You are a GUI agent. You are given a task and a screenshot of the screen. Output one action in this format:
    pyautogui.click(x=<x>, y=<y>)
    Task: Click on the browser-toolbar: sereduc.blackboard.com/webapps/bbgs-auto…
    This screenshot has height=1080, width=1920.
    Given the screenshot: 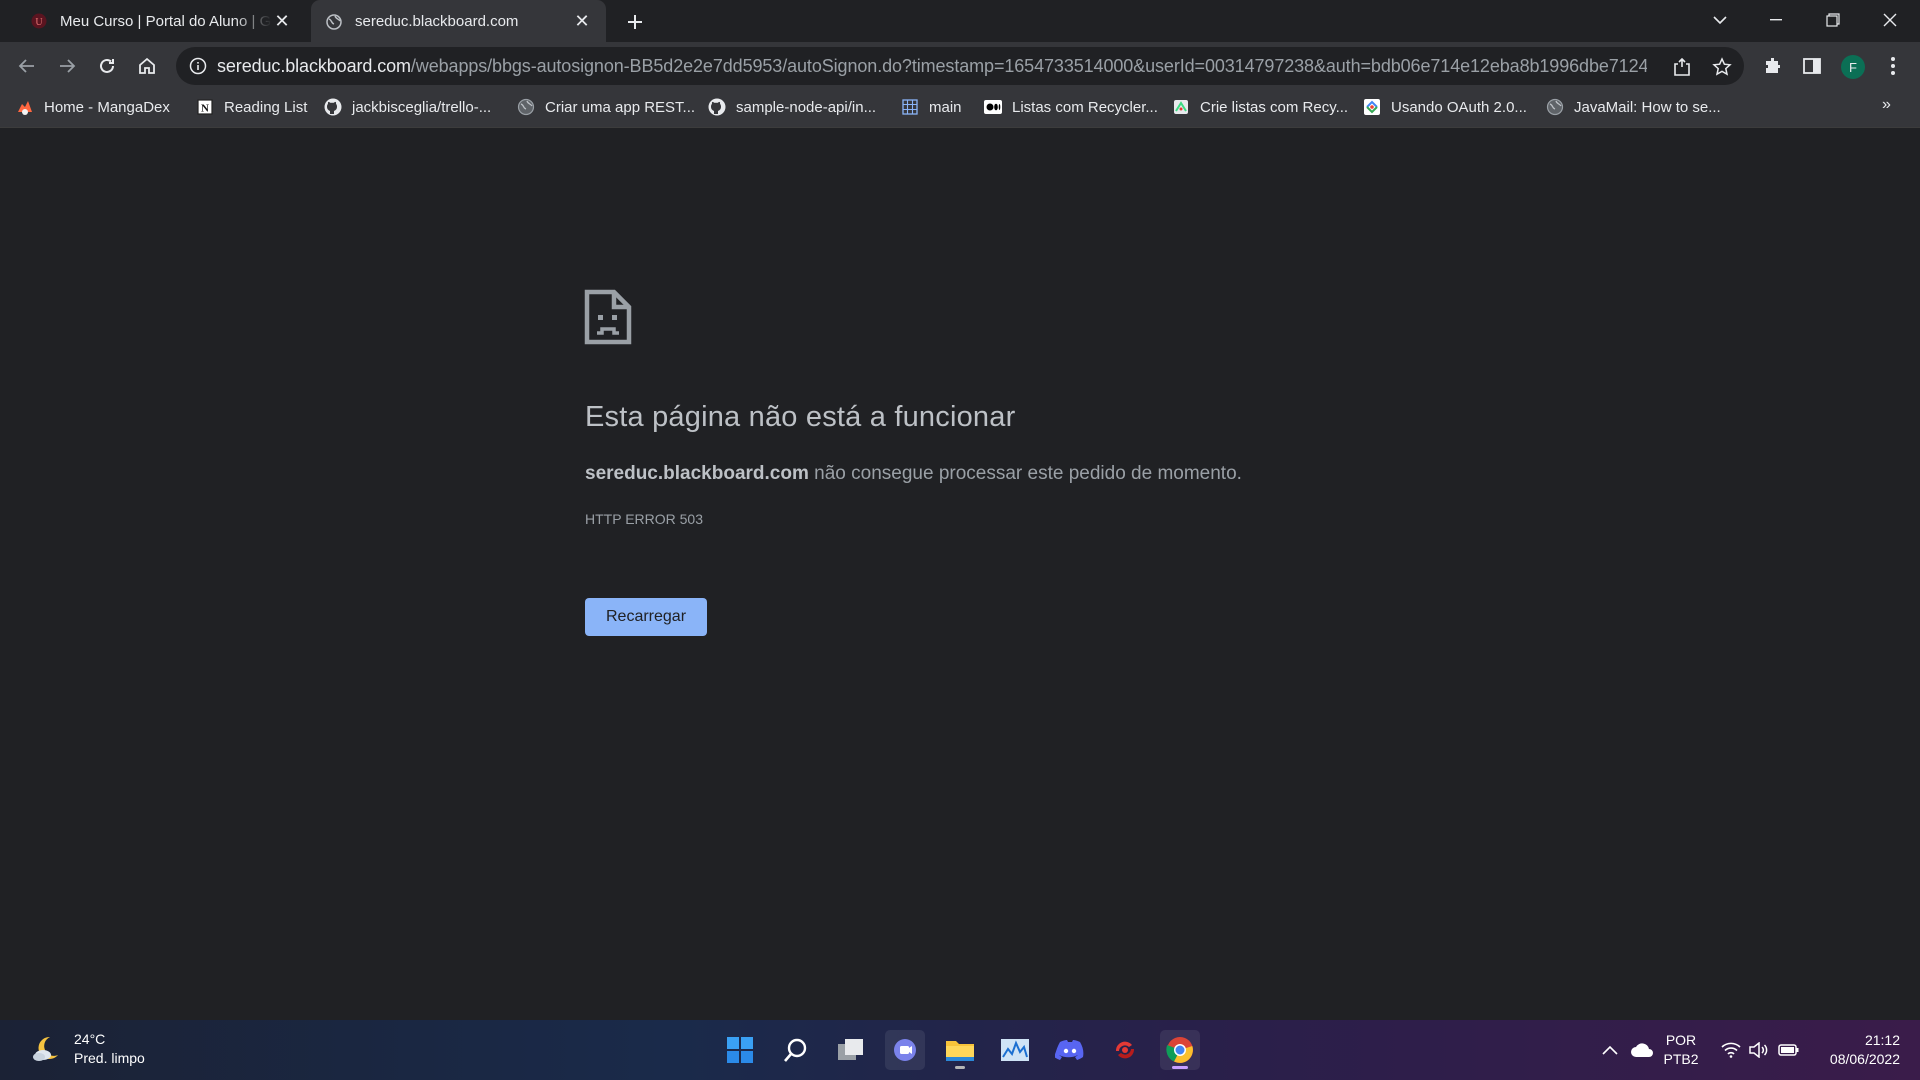 What is the action you would take?
    pyautogui.click(x=960, y=66)
    